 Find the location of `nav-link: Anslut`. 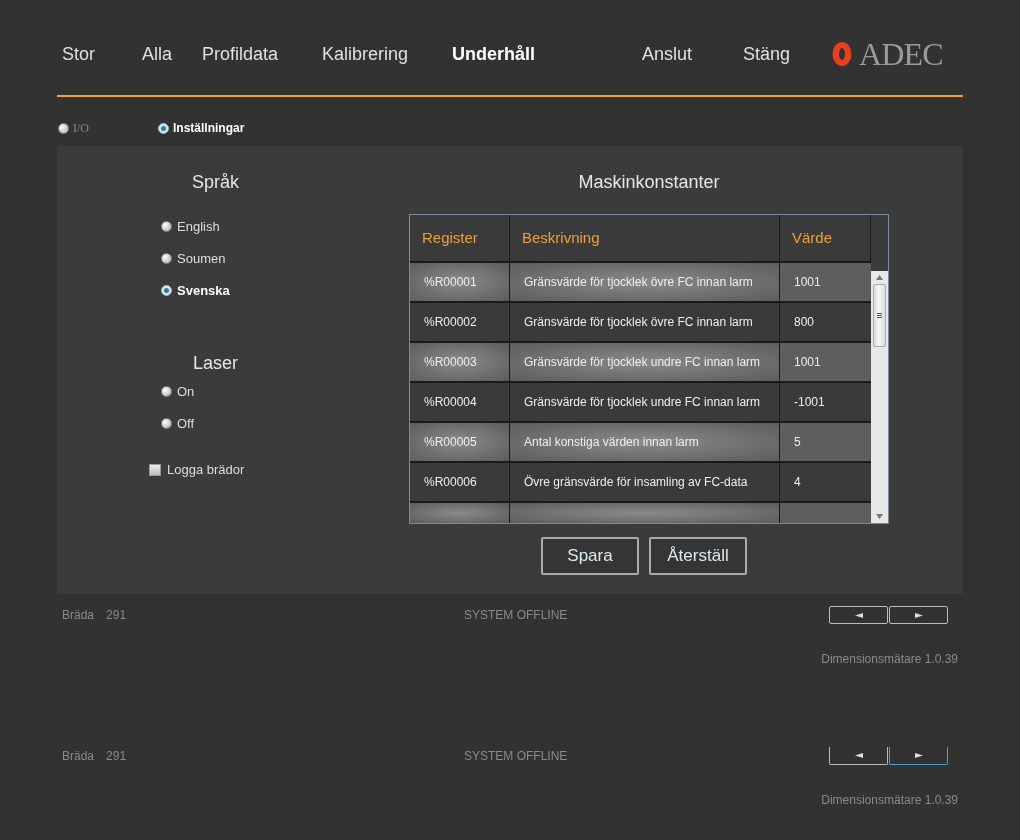

nav-link: Anslut is located at coordinates (667, 53).